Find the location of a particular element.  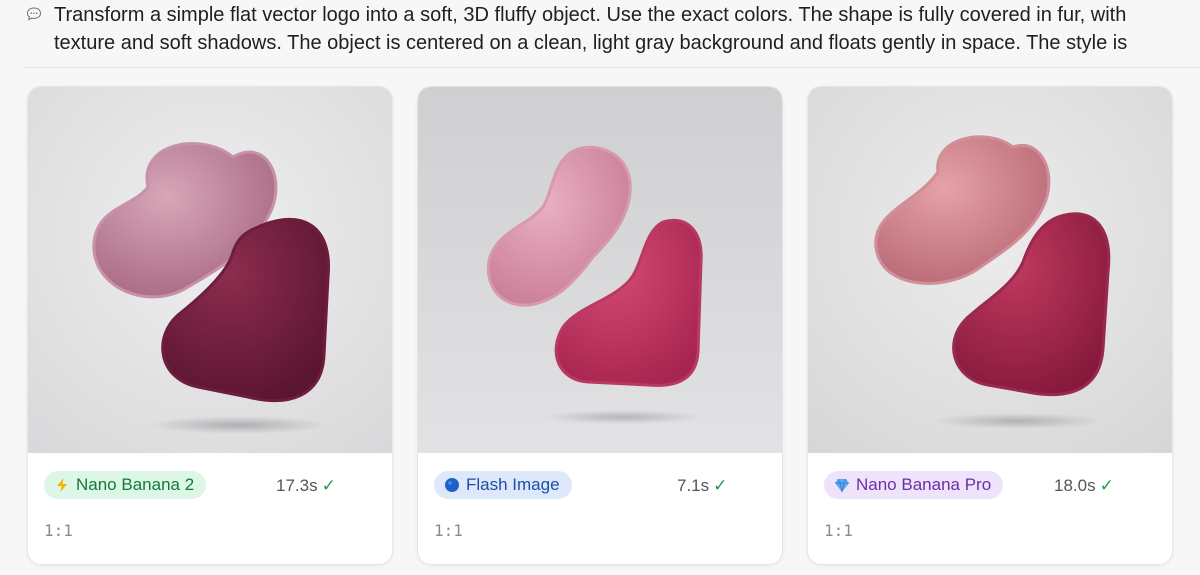

model-badge: Nano Banana 2 is located at coordinates (125, 485).